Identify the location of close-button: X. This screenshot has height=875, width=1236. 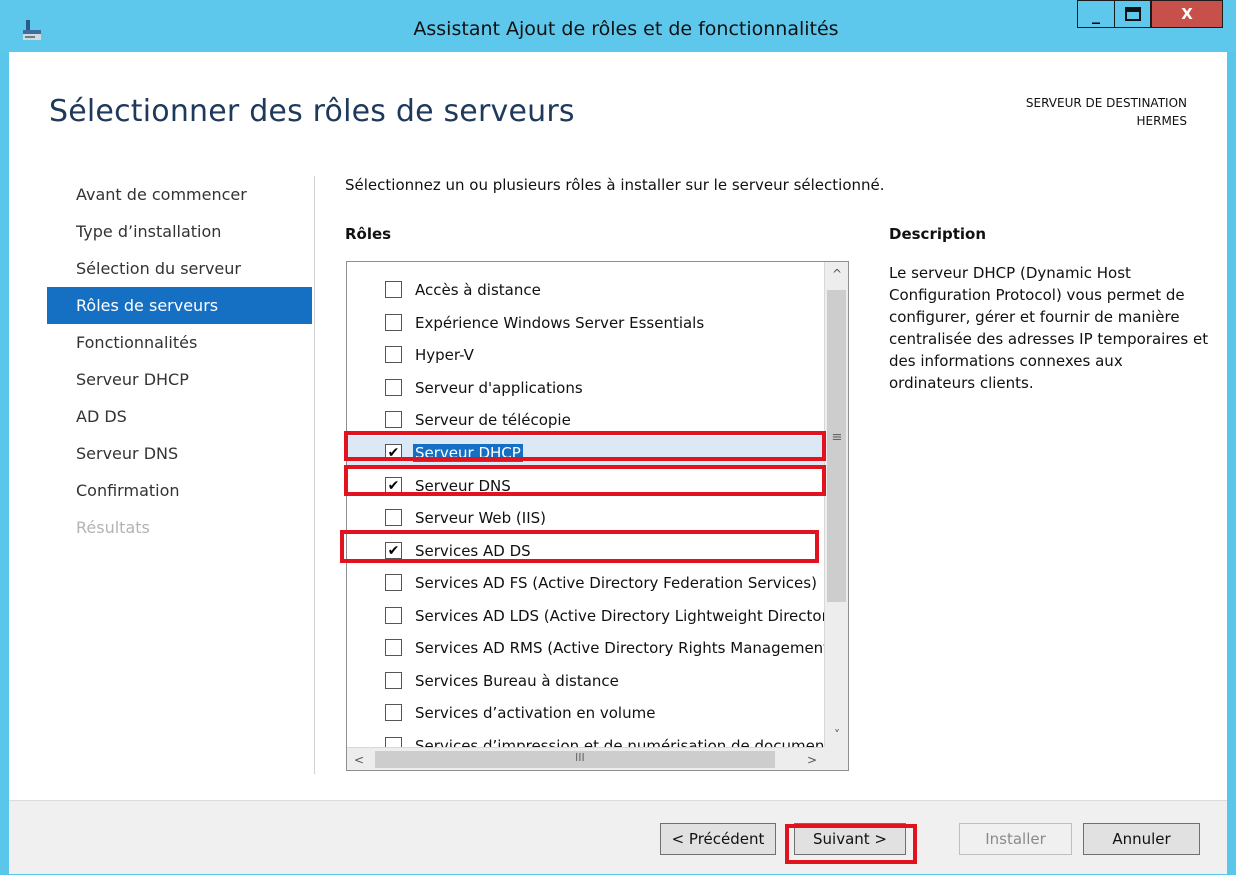
(1187, 14).